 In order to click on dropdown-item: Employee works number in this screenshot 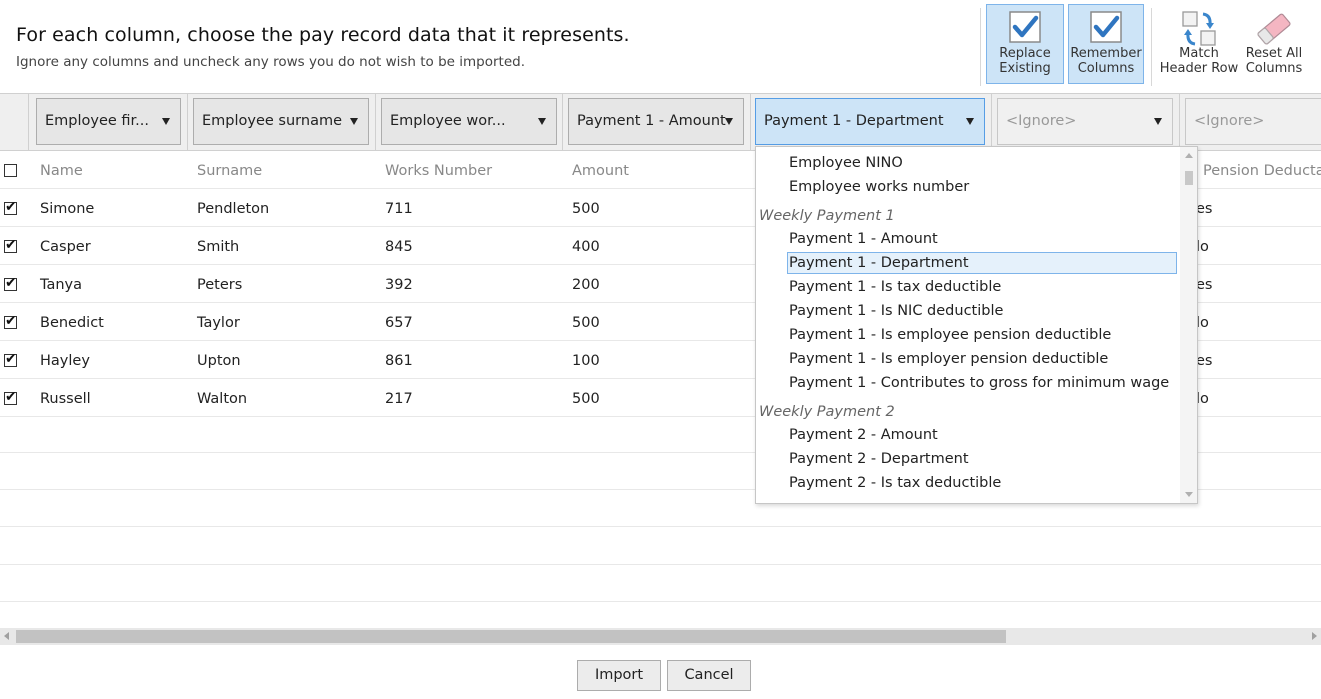, I will do `click(879, 187)`.